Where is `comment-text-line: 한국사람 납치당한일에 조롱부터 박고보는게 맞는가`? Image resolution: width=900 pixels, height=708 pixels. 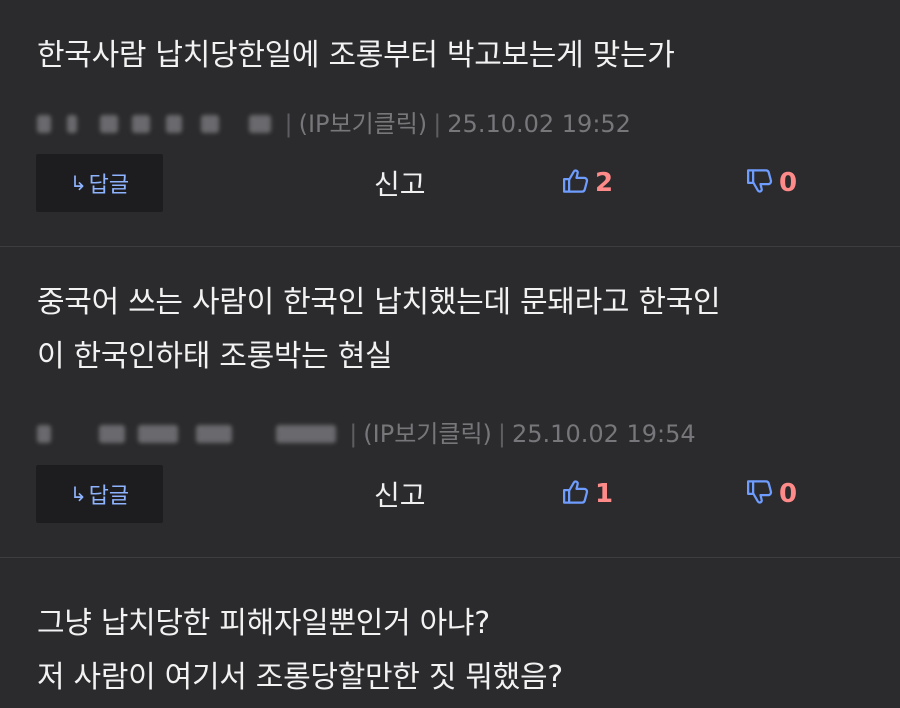 comment-text-line: 한국사람 납치당한일에 조롱부터 박고보는게 맞는가 is located at coordinates (356, 55).